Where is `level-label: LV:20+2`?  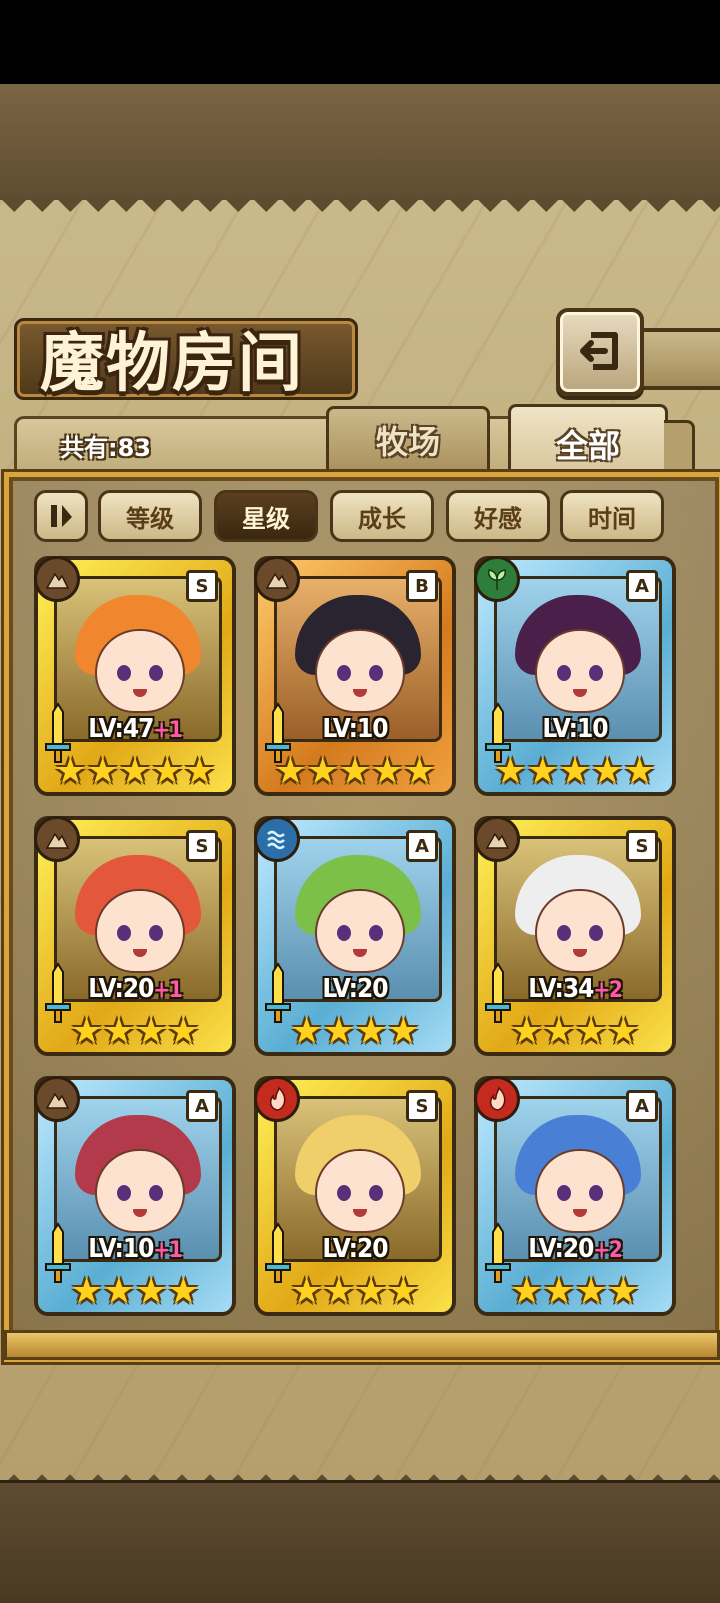 level-label: LV:20+2 is located at coordinates (575, 1249).